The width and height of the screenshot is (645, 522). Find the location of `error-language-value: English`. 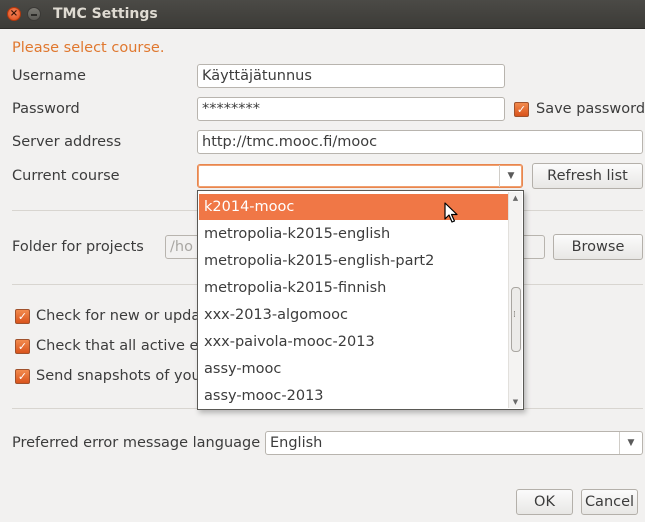

error-language-value: English is located at coordinates (296, 443).